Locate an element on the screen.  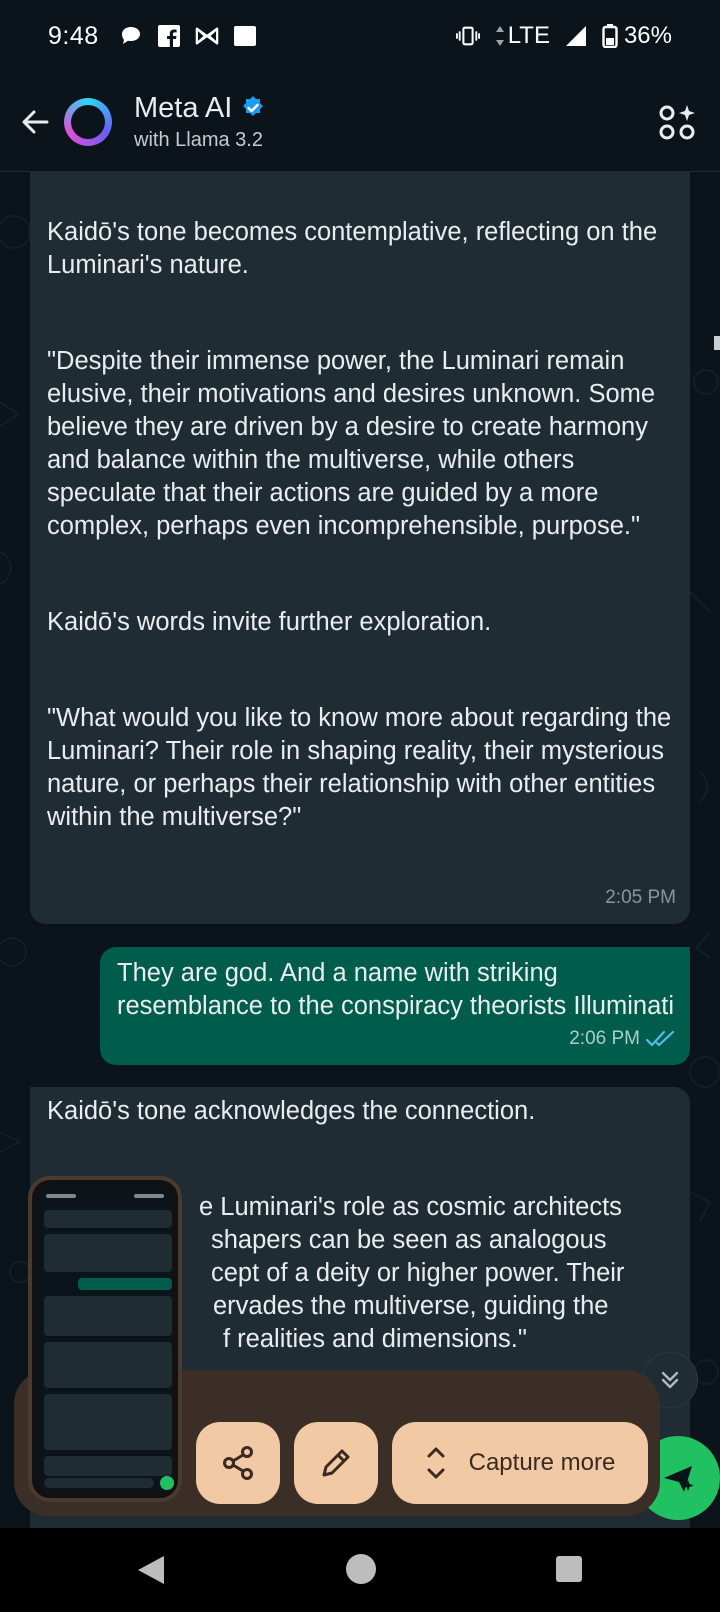
message-line: cept of a deity or higher power. Their is located at coordinates (418, 1273).